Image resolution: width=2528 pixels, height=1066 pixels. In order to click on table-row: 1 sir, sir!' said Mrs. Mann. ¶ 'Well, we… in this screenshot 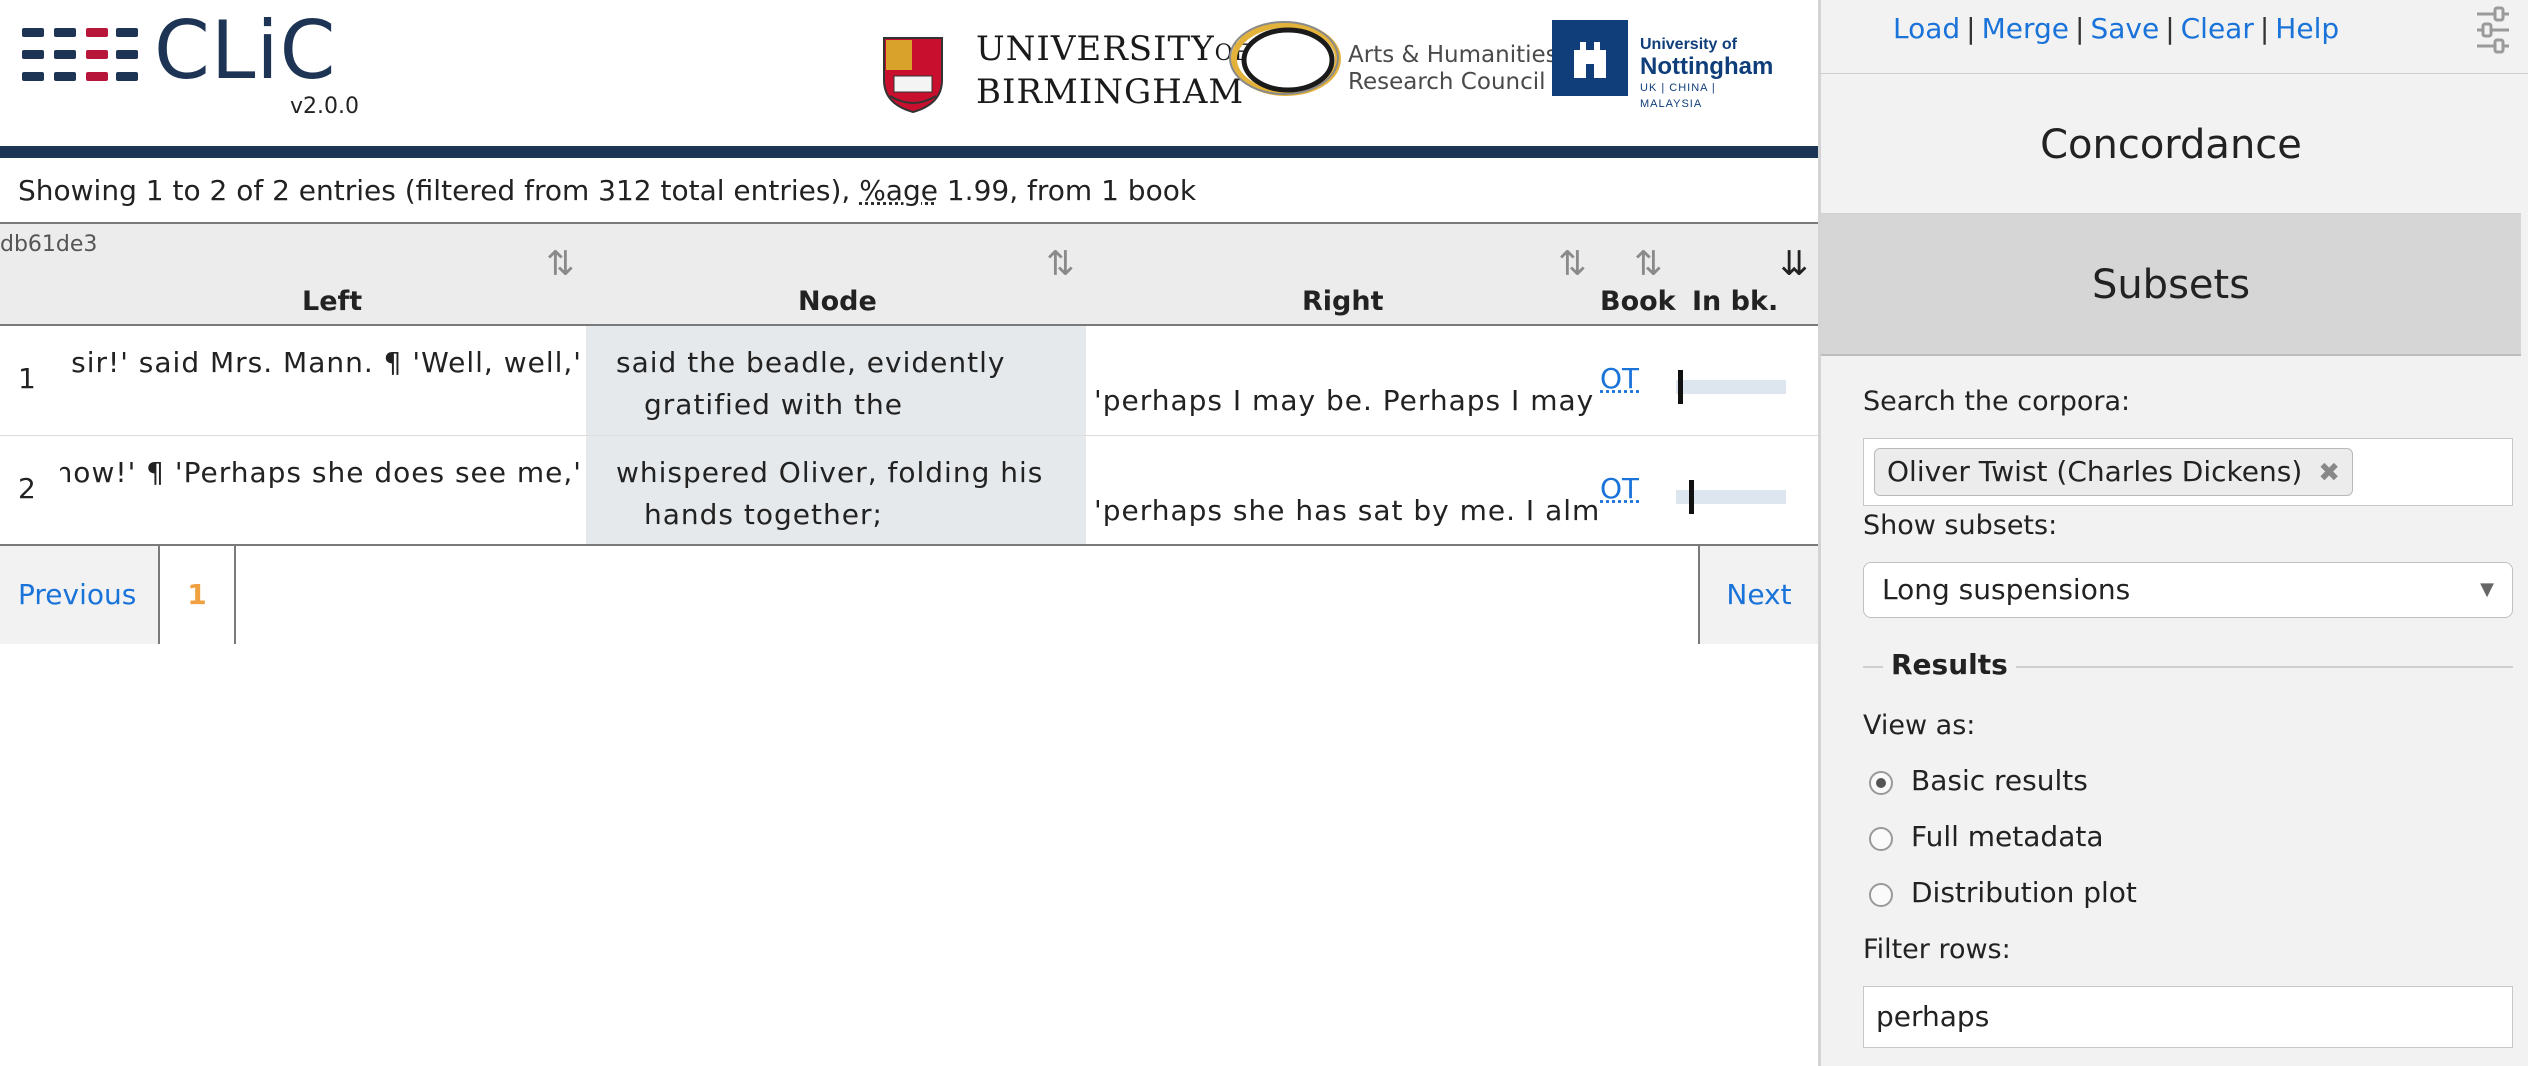, I will do `click(909, 381)`.